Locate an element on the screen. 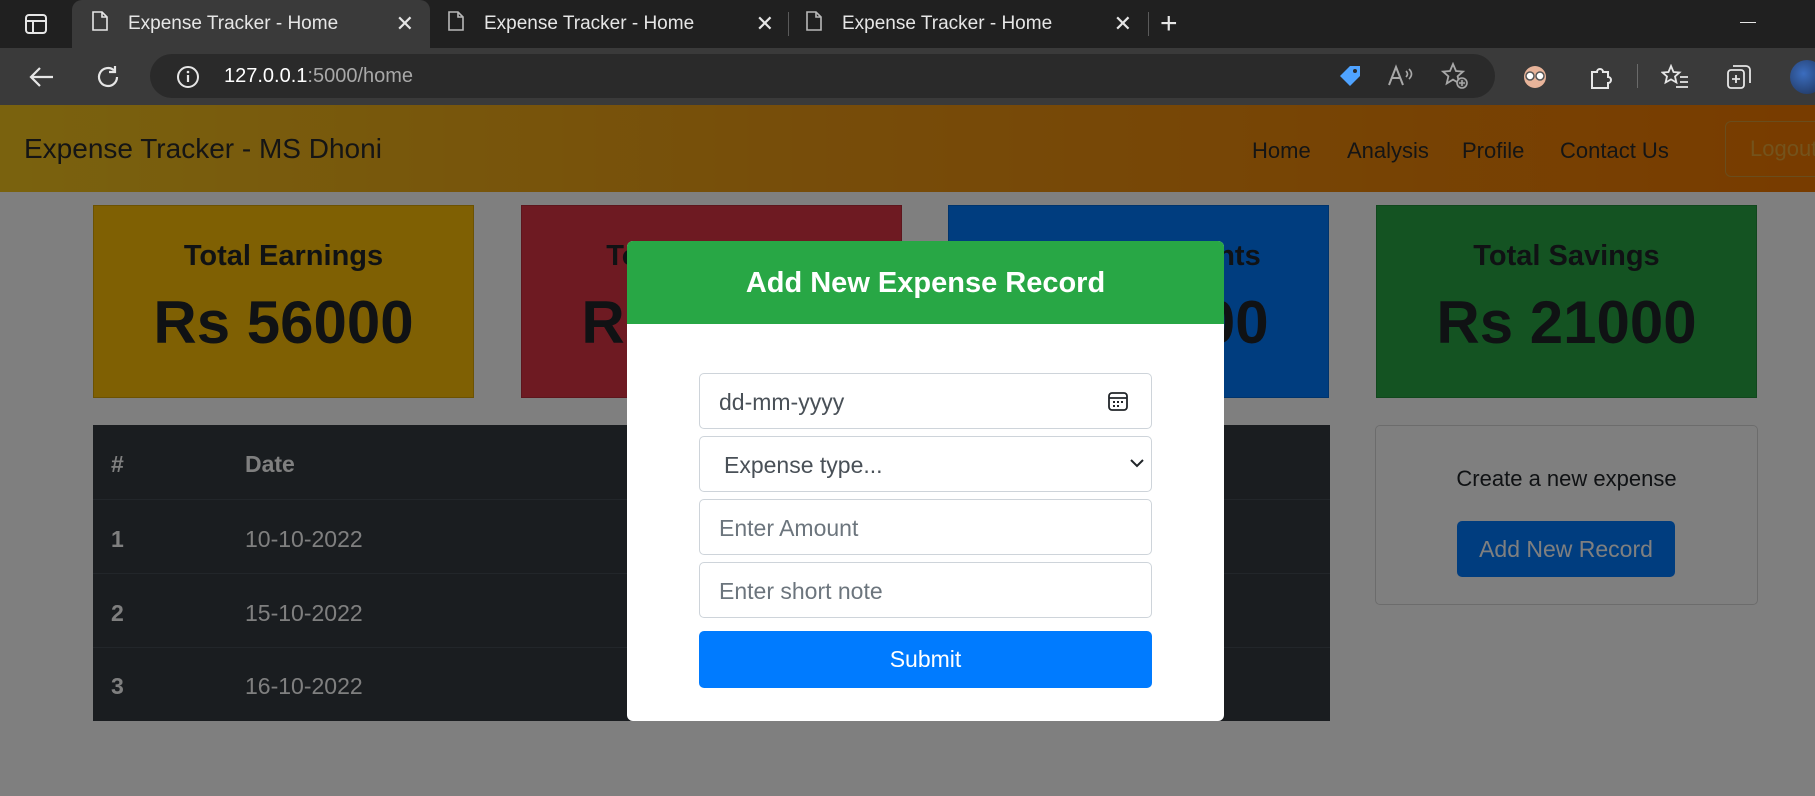  submit-button: Submit is located at coordinates (925, 659).